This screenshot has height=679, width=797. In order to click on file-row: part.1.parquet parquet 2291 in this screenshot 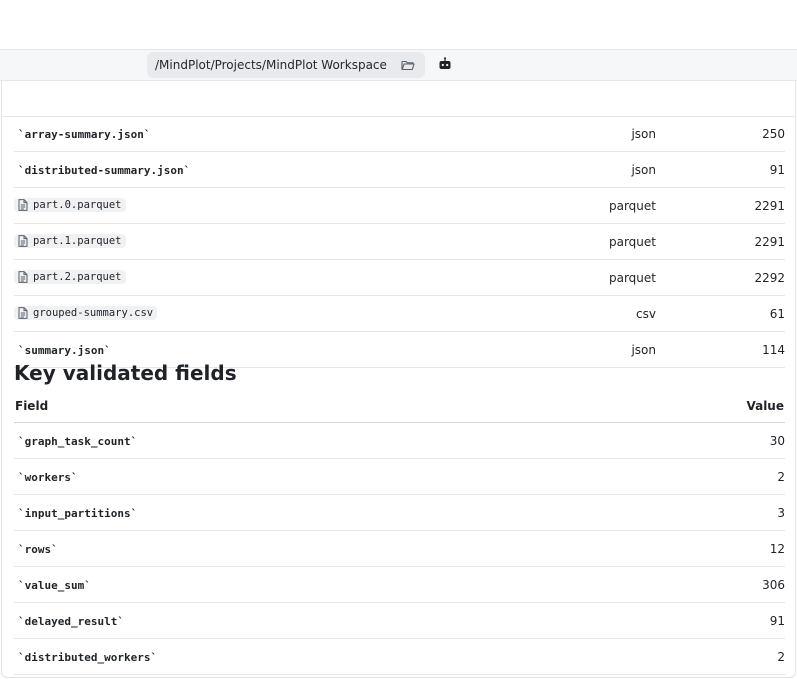, I will do `click(399, 241)`.